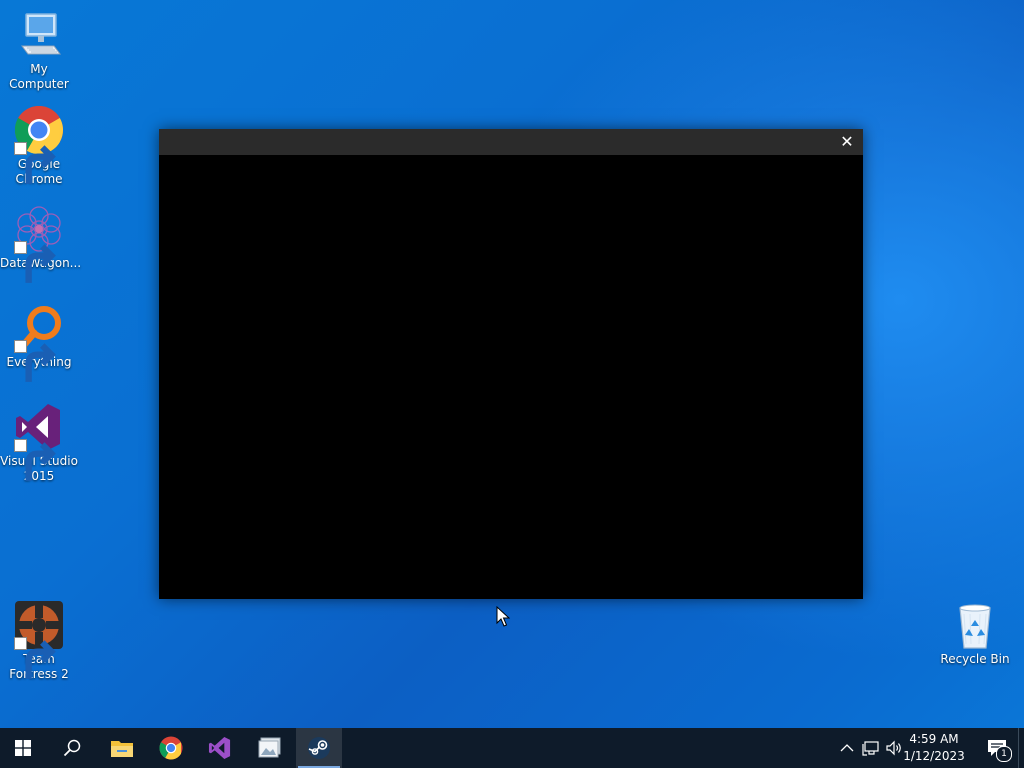 The height and width of the screenshot is (768, 1024). I want to click on start-button, so click(23, 748).